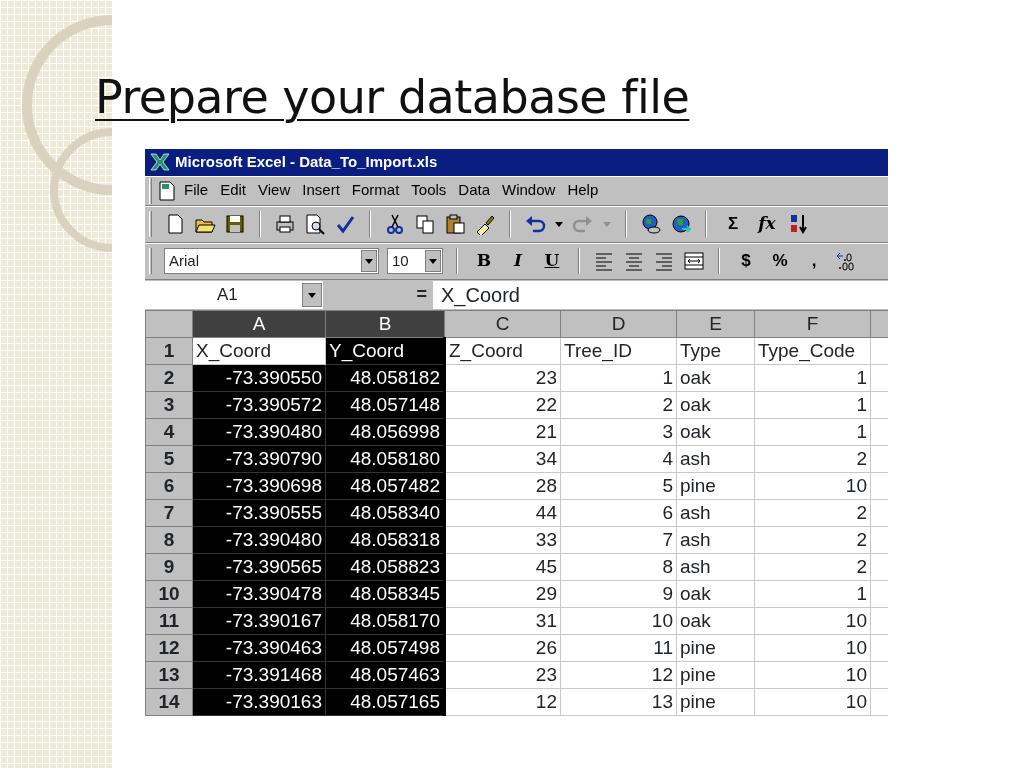 This screenshot has width=1024, height=768. I want to click on table-cell: Type_Code, so click(812, 351).